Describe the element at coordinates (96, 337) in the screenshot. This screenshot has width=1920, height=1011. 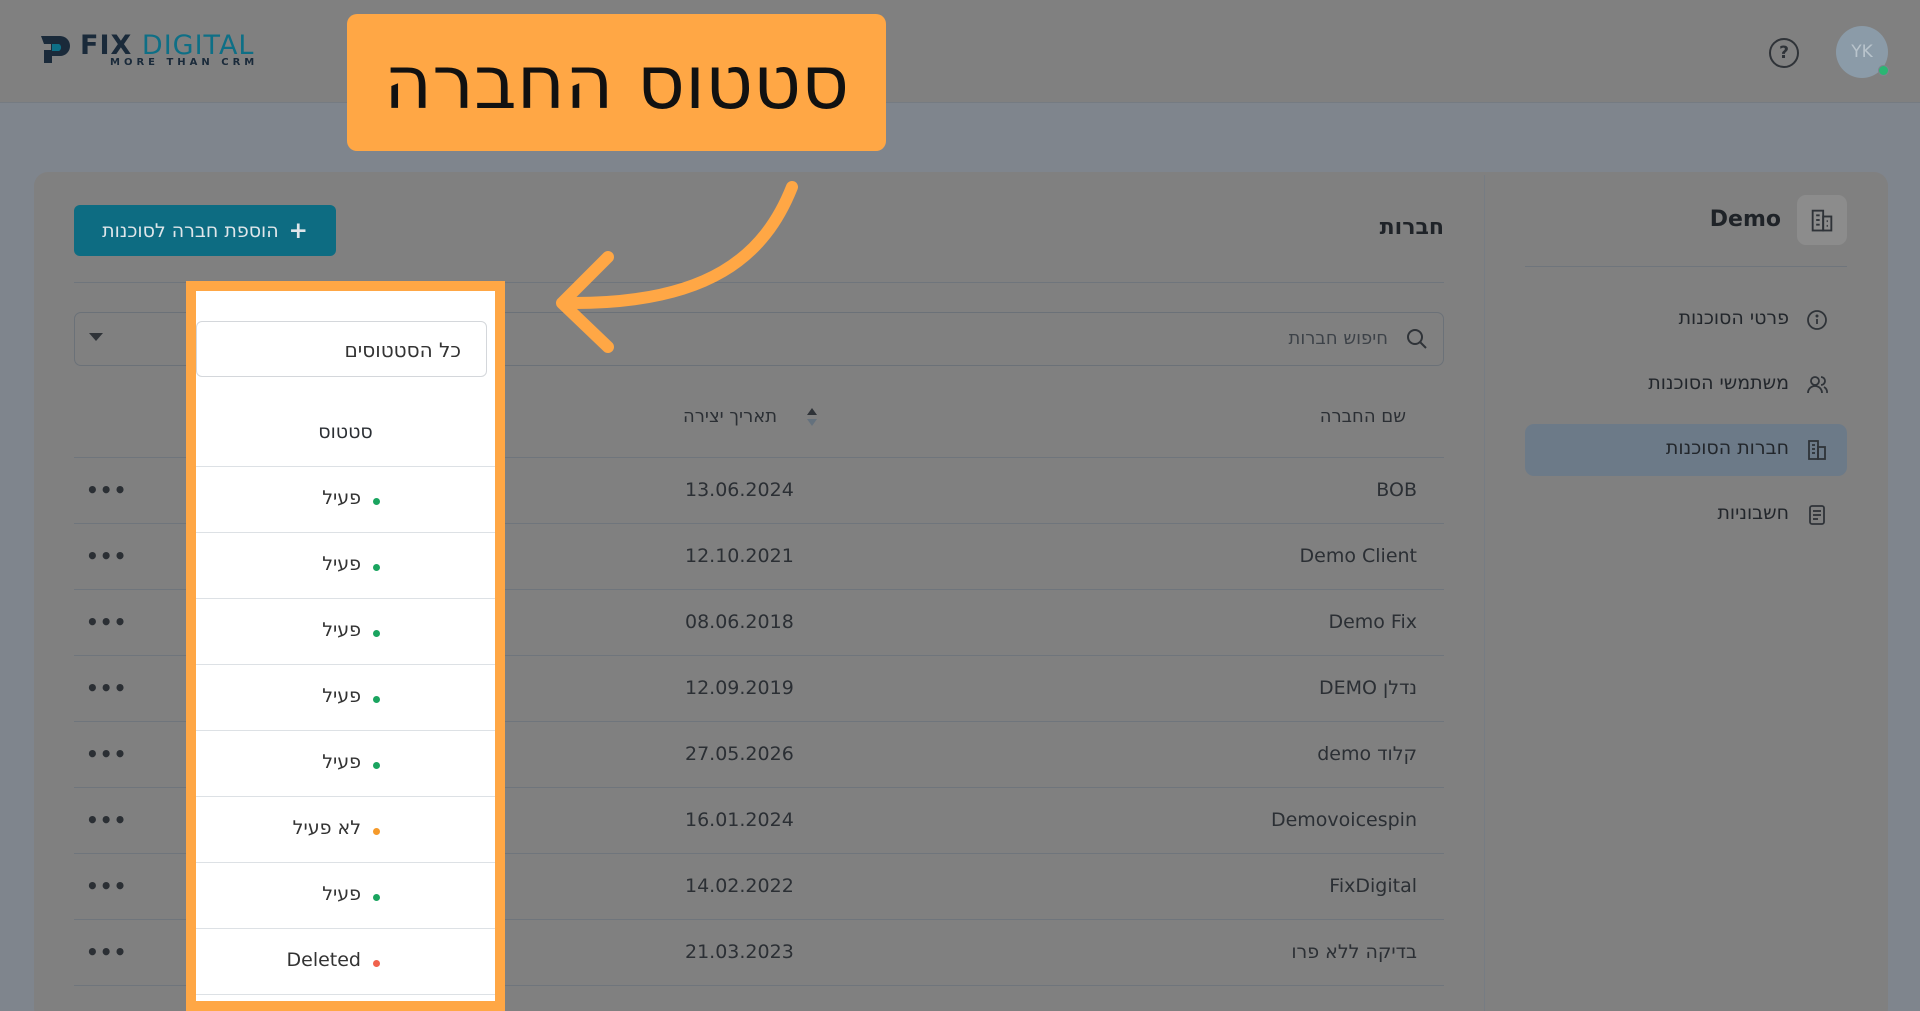
I see `chevron-down-icon` at that location.